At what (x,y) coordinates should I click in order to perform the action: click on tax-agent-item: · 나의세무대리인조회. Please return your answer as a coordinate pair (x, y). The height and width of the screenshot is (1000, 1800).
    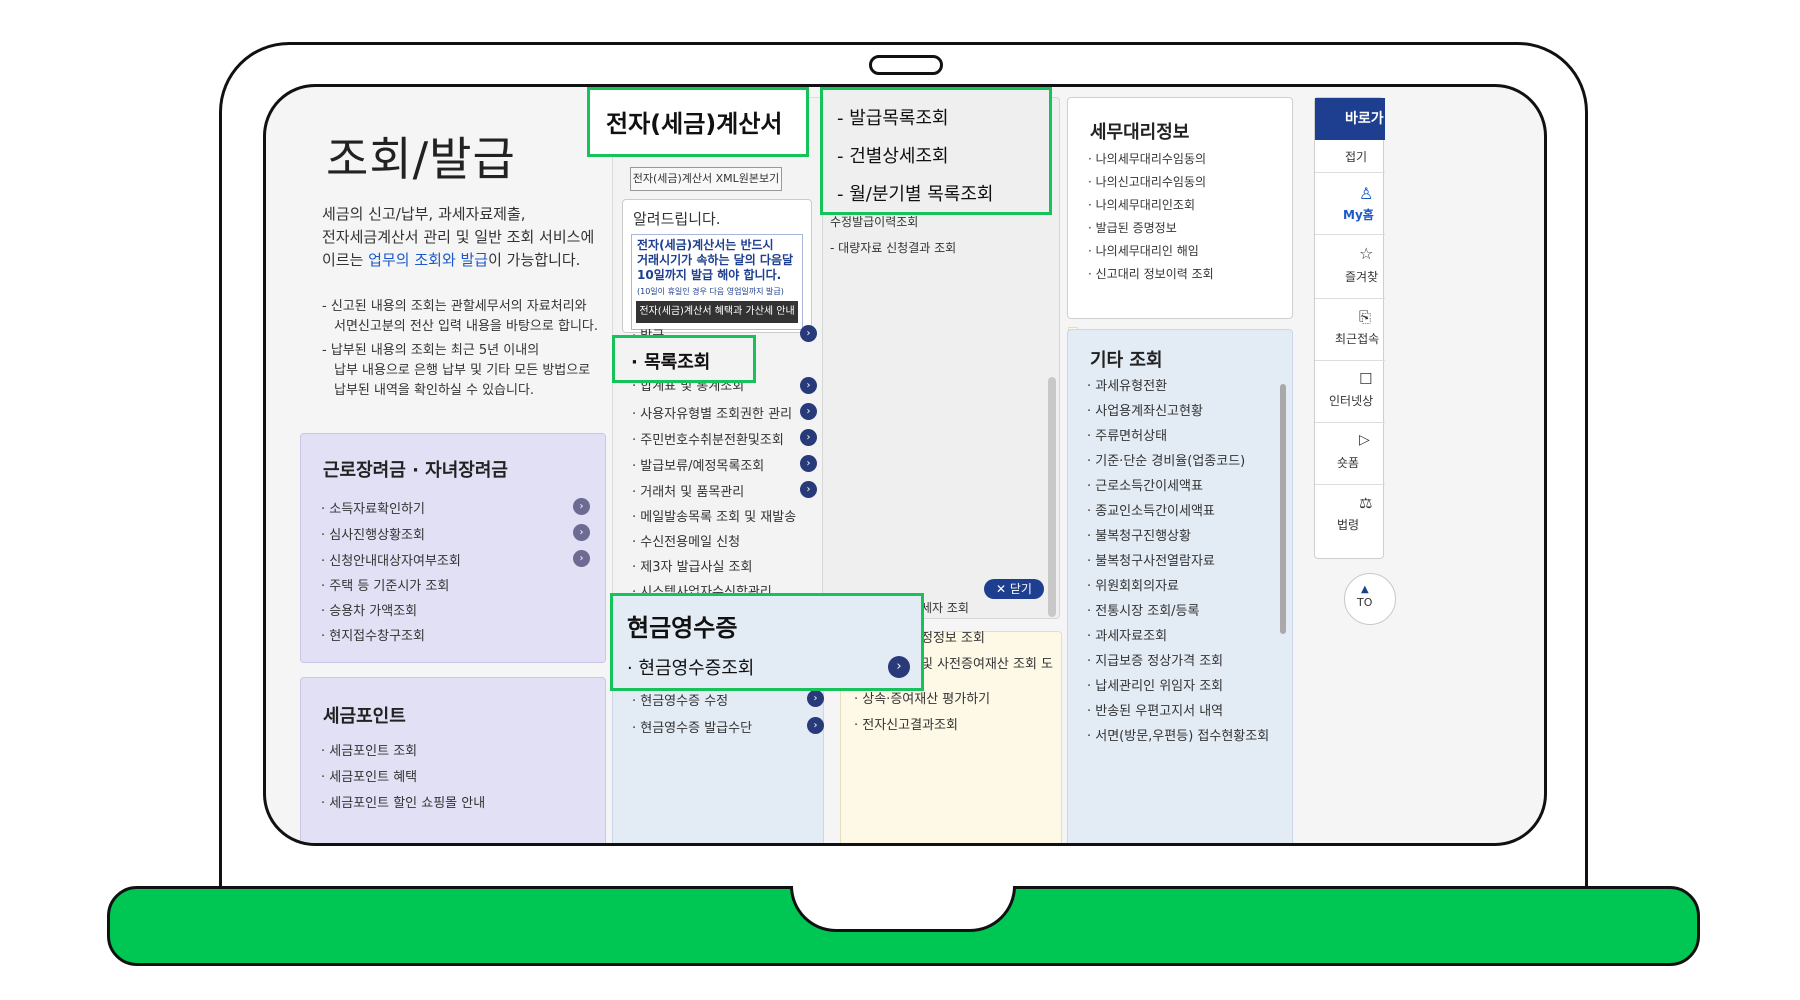
    Looking at the image, I should click on (1141, 204).